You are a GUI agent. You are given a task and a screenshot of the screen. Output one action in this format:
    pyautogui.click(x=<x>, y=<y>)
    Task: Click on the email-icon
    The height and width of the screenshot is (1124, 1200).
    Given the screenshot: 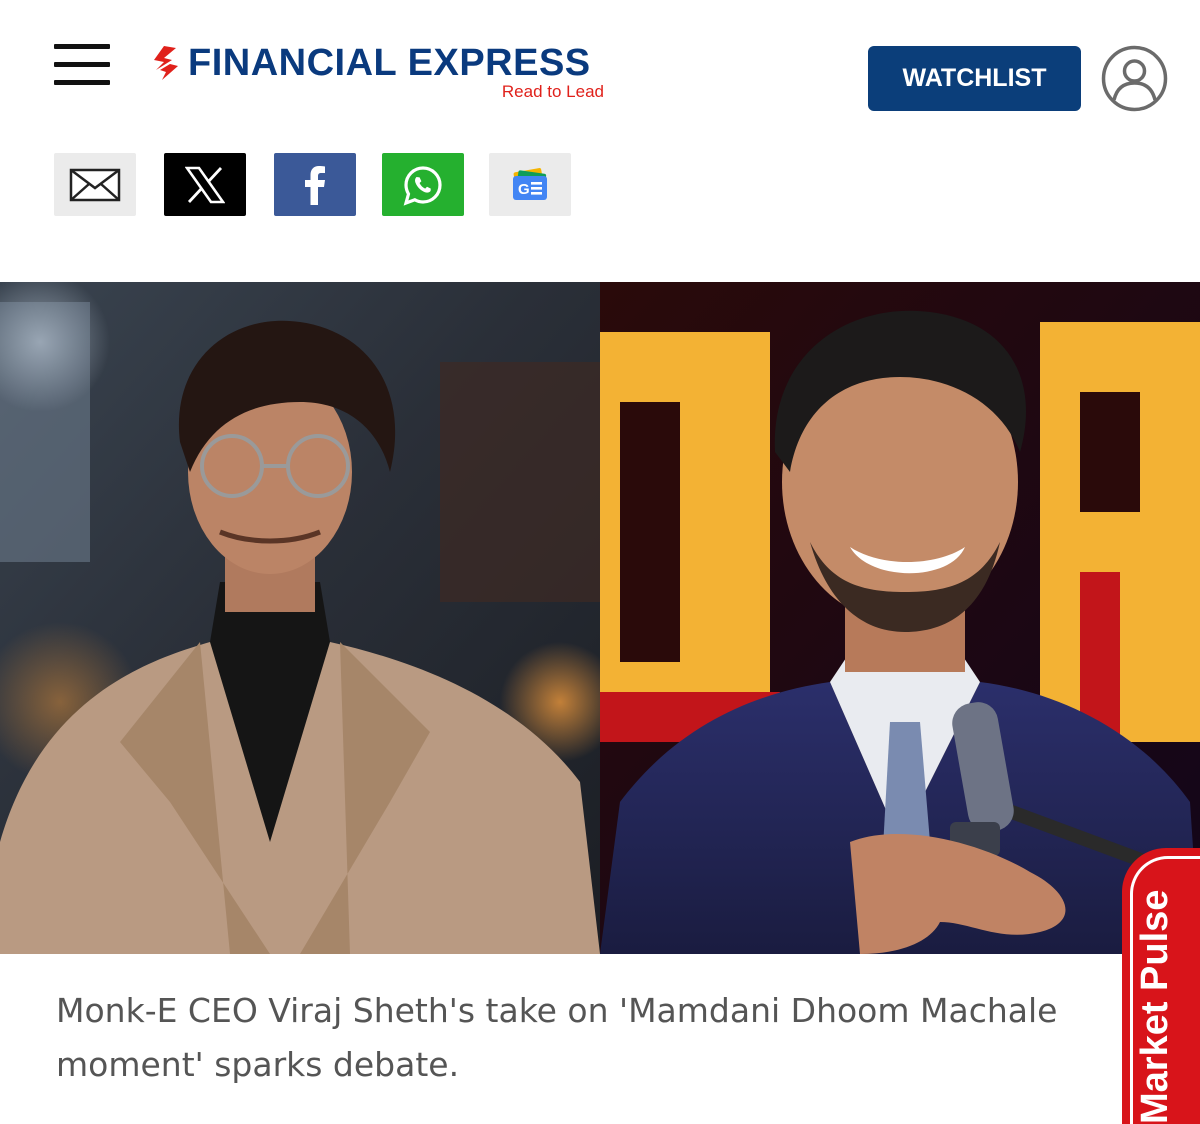 What is the action you would take?
    pyautogui.click(x=95, y=184)
    